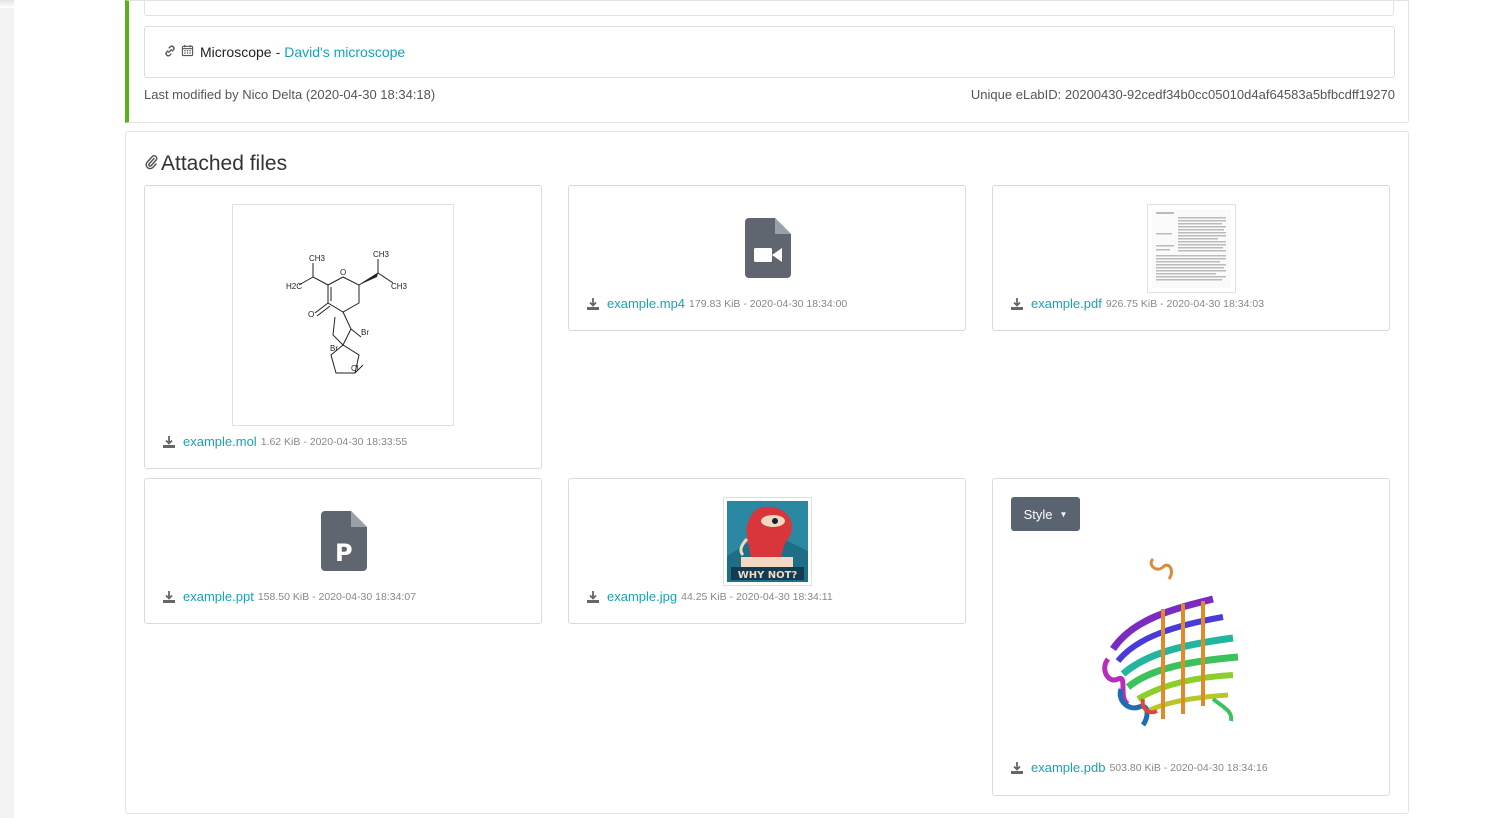  I want to click on file-meta-pdf: 926.75 KiB - 2020-04-30 18:34:03, so click(1185, 303).